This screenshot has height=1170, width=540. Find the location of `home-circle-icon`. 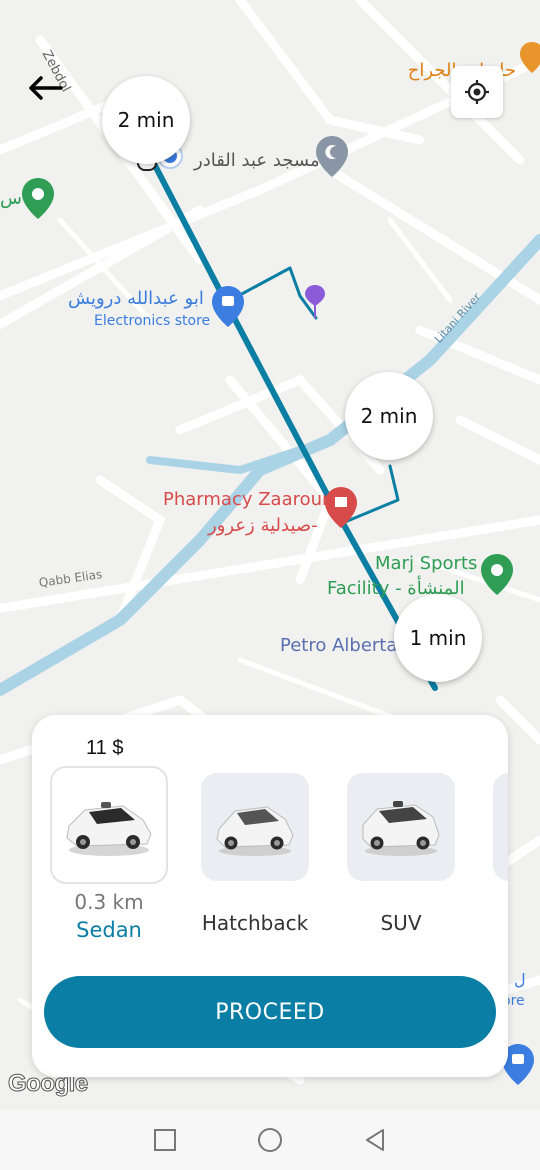

home-circle-icon is located at coordinates (270, 1140).